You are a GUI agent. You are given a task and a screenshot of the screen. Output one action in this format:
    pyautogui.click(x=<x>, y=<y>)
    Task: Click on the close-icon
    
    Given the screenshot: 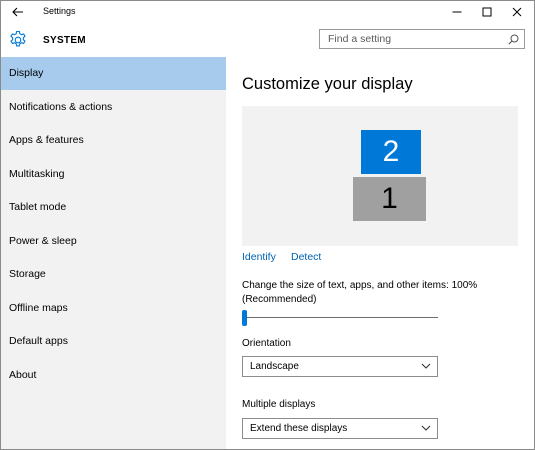 What is the action you would take?
    pyautogui.click(x=517, y=12)
    